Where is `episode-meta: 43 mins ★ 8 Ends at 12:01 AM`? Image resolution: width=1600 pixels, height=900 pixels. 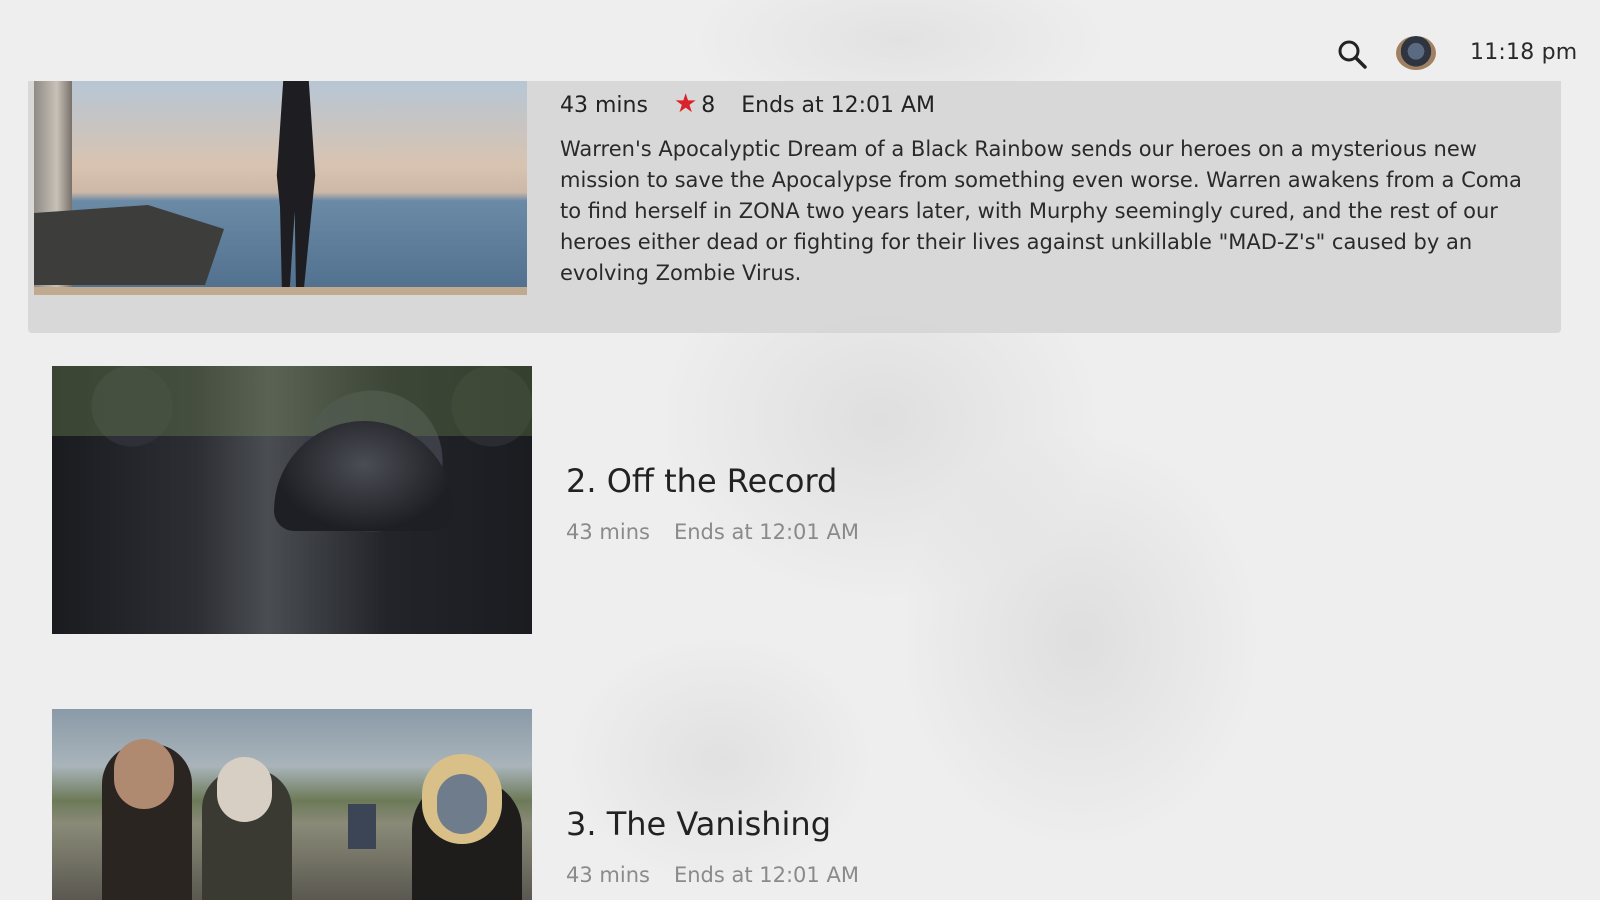
episode-meta: 43 mins ★ 8 Ends at 12:01 AM is located at coordinates (748, 104).